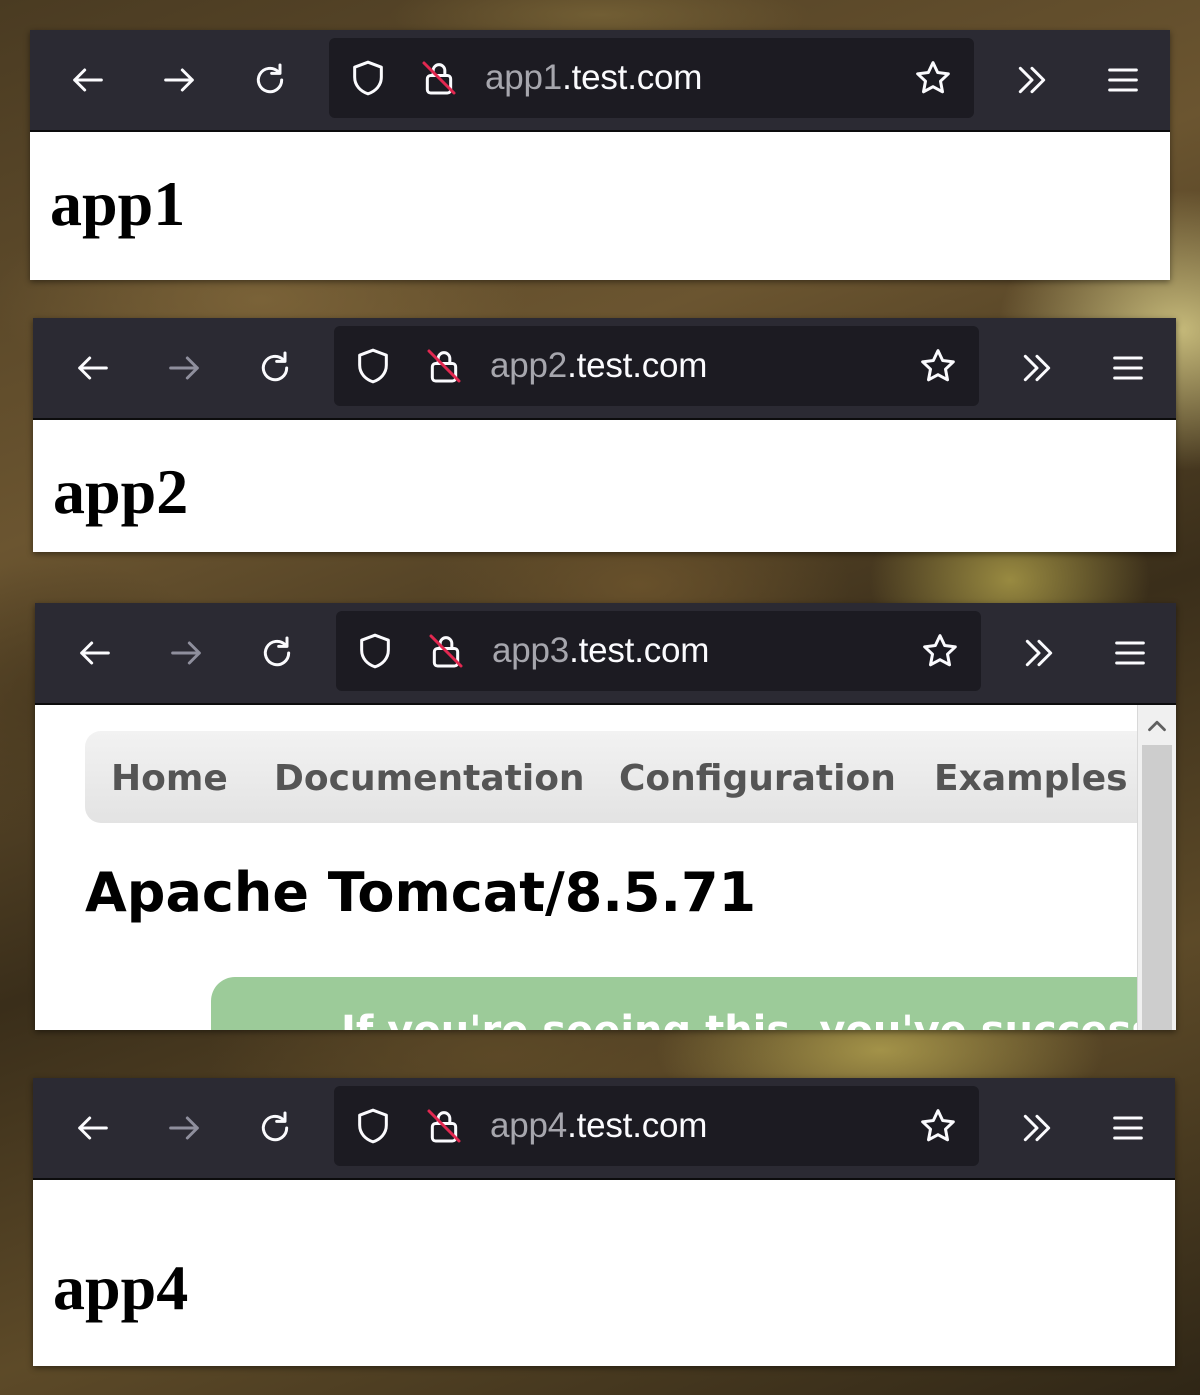 This screenshot has width=1200, height=1395. What do you see at coordinates (1157, 726) in the screenshot?
I see `chevron-up-icon` at bounding box center [1157, 726].